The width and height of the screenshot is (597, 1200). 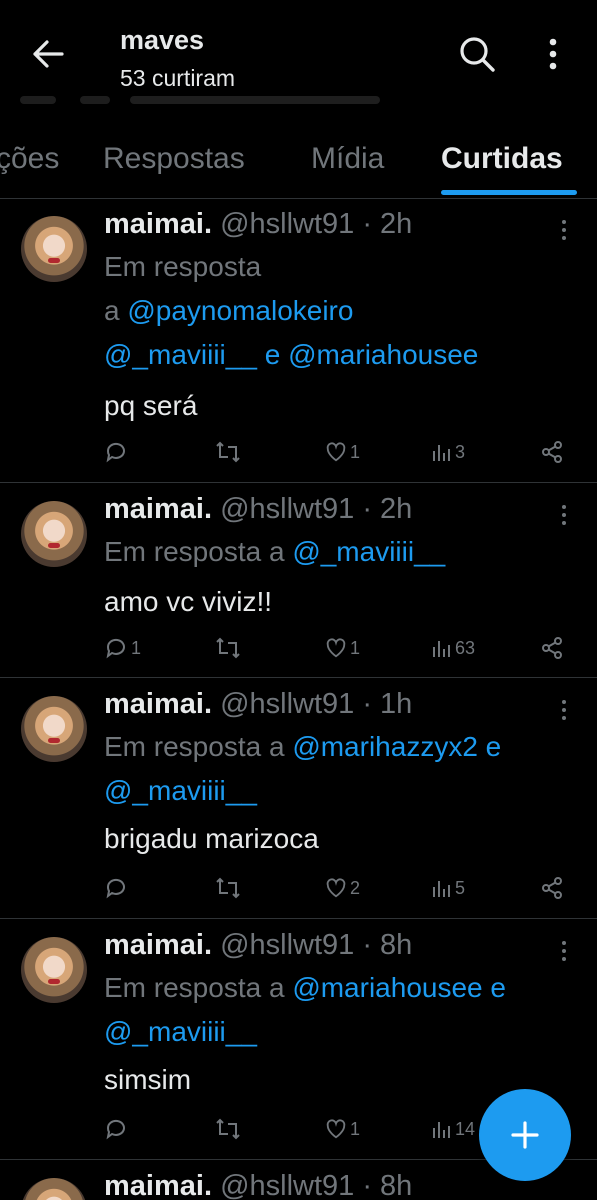 I want to click on compose-button, so click(x=525, y=1135).